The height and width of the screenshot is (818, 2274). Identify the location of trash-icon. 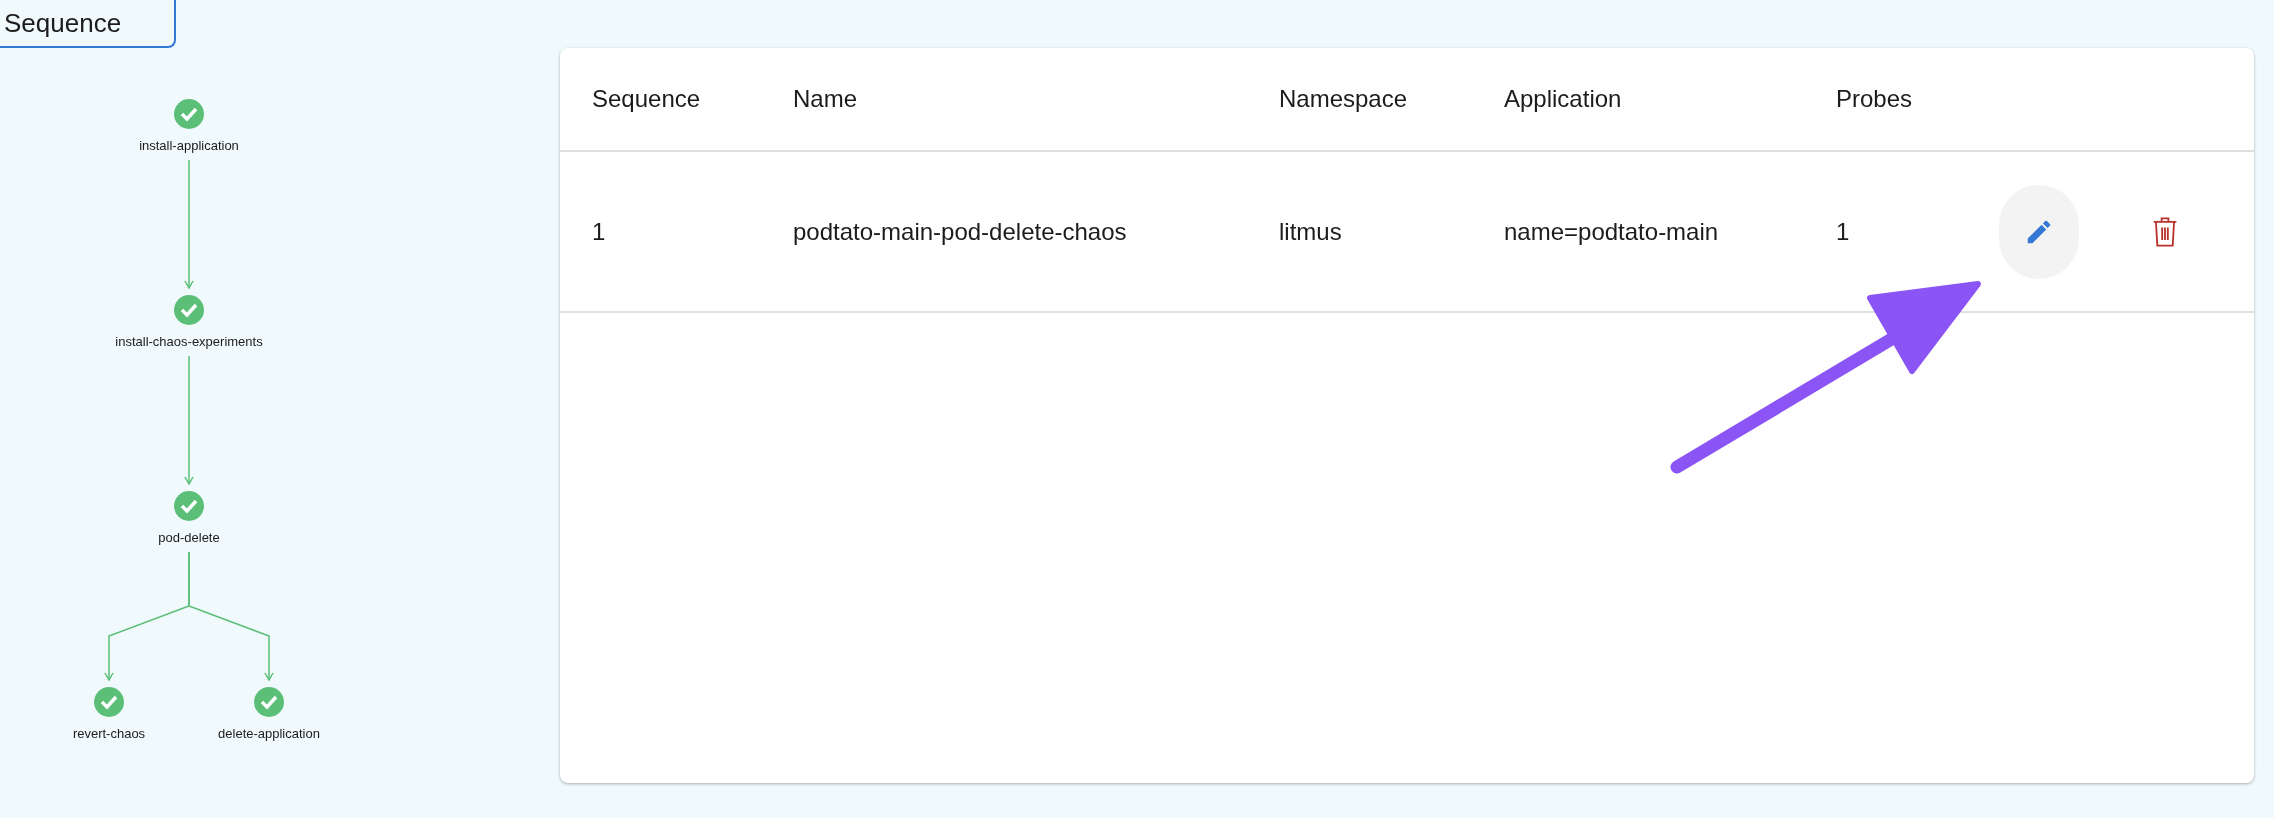
(2165, 231).